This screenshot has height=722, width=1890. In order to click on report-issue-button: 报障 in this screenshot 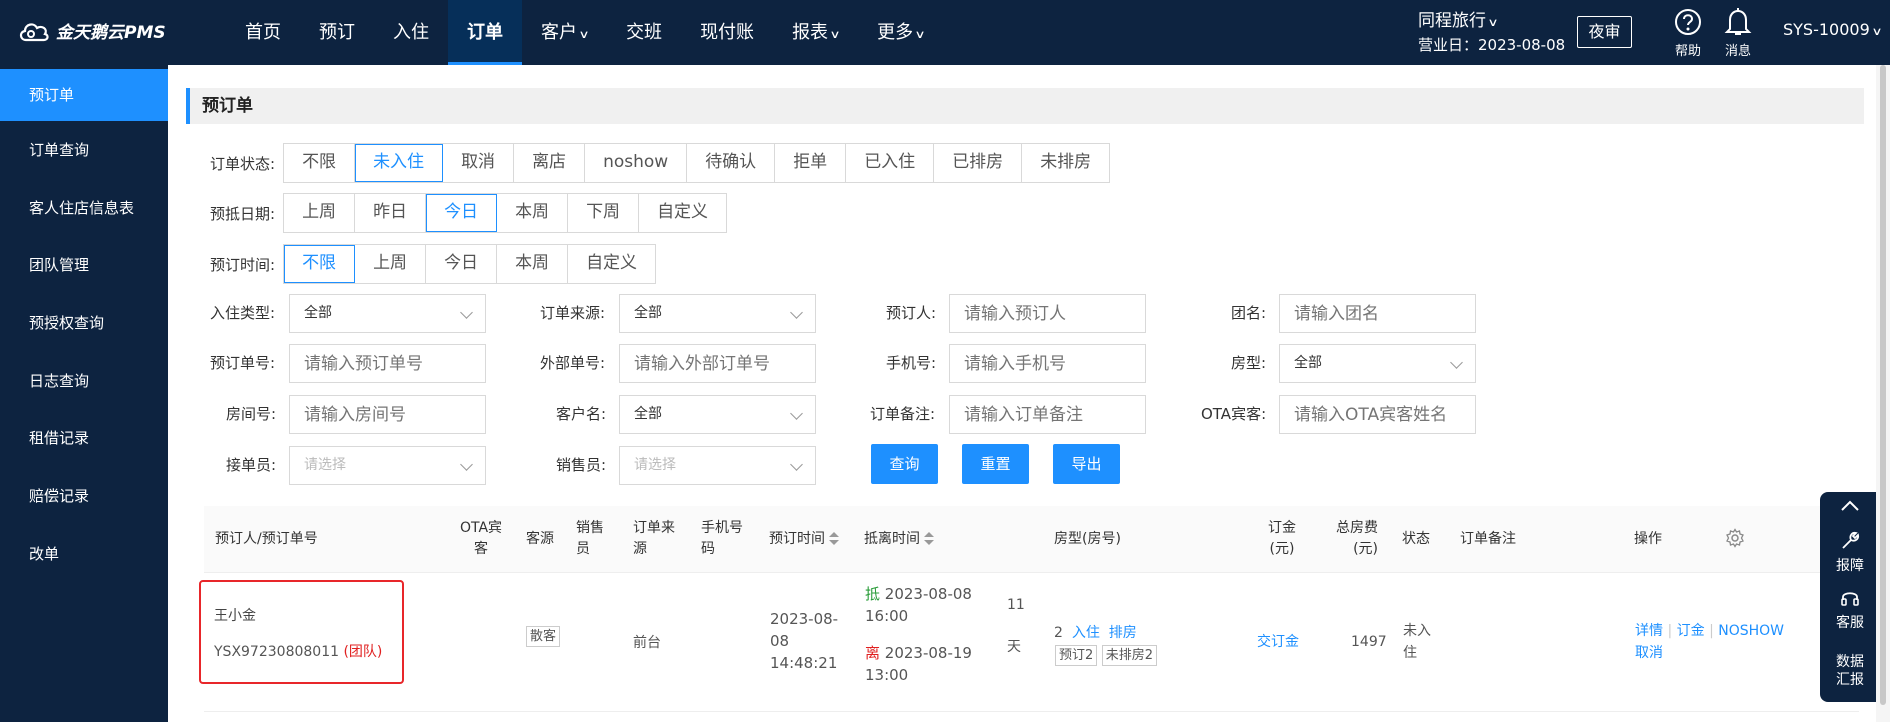, I will do `click(1850, 552)`.